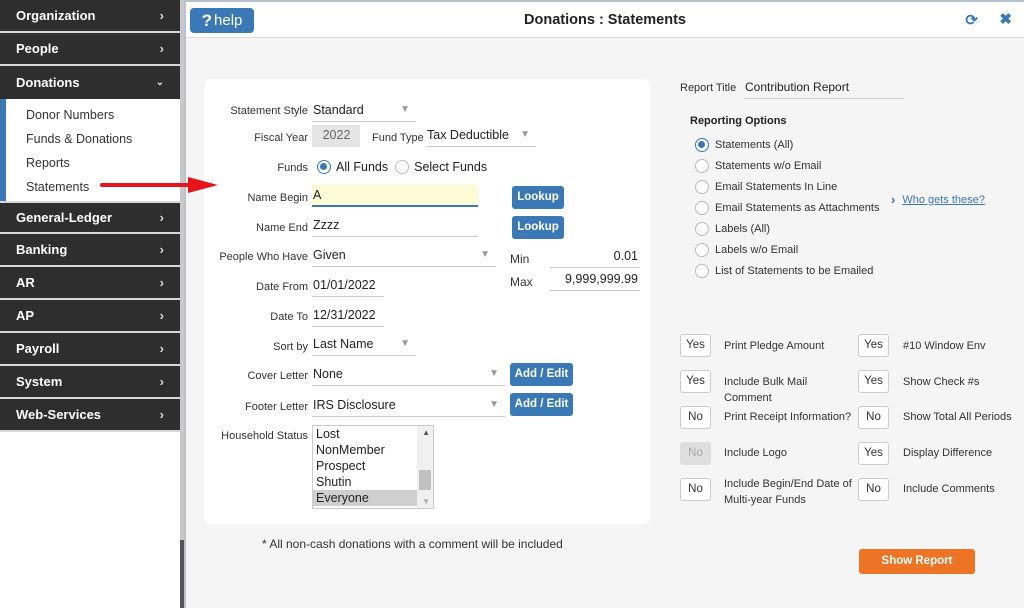 This screenshot has height=608, width=1024. I want to click on footer-letter-select: IRS Disclosure ▼, so click(408, 406).